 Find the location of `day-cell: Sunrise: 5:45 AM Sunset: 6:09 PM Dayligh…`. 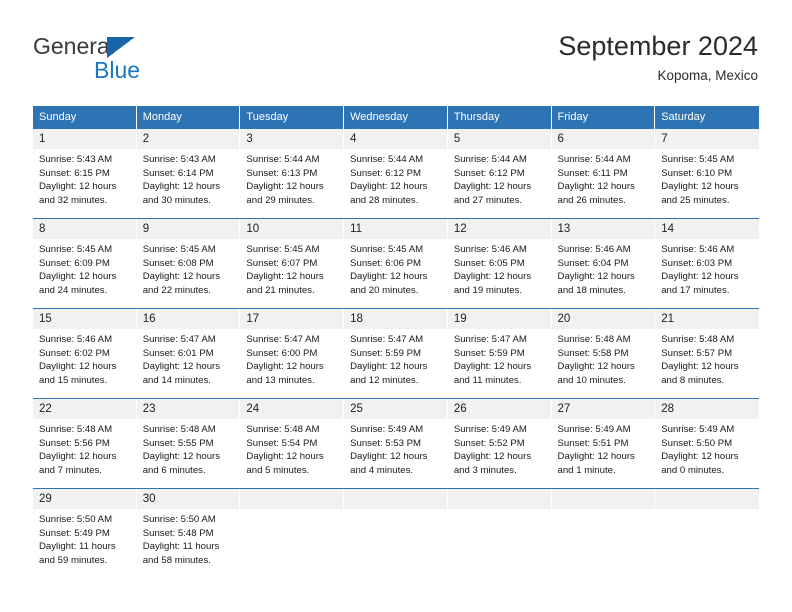

day-cell: Sunrise: 5:45 AM Sunset: 6:09 PM Dayligh… is located at coordinates (85, 273).